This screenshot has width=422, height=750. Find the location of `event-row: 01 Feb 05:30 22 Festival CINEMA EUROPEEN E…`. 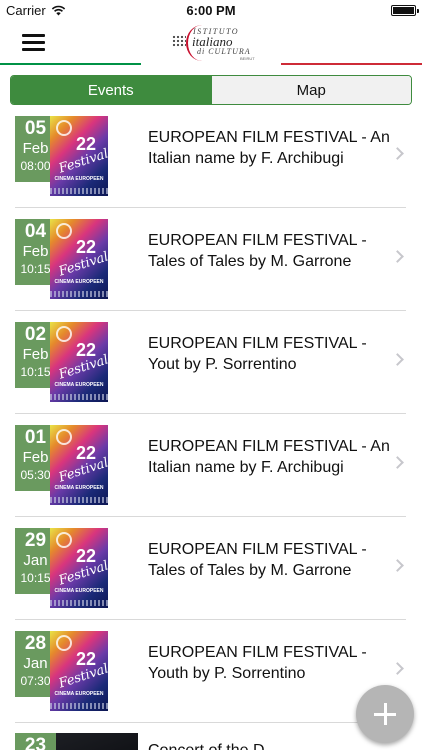

event-row: 01 Feb 05:30 22 Festival CINEMA EUROPEEN E… is located at coordinates (211, 465).